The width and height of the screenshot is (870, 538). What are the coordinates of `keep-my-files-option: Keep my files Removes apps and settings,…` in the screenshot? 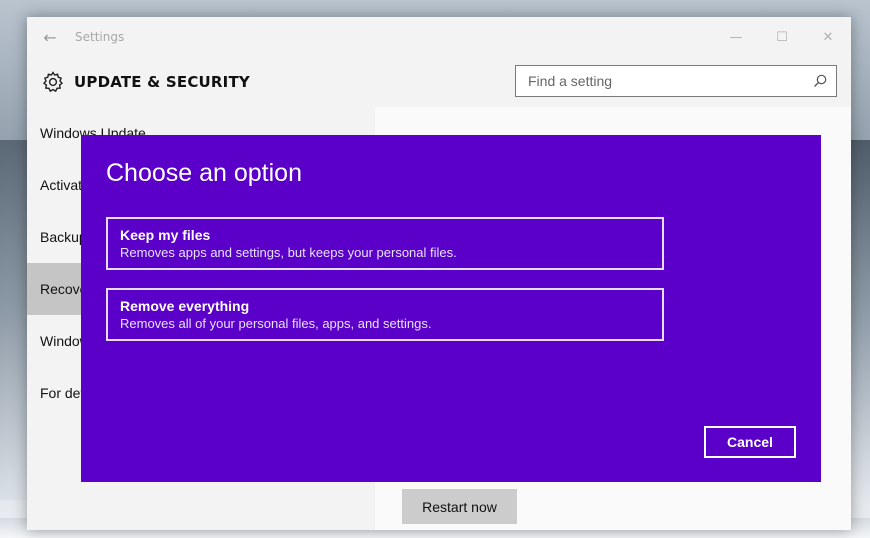 It's located at (385, 243).